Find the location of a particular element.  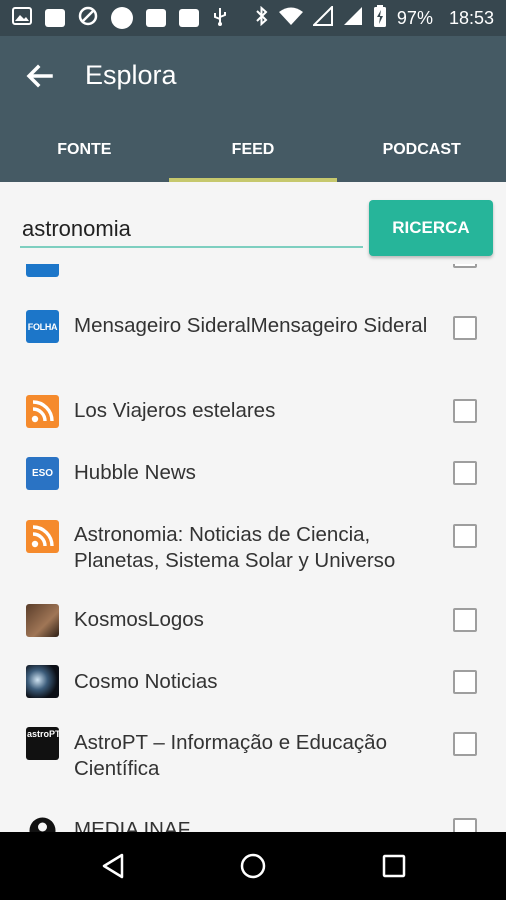

list-item: MEDIA INAF is located at coordinates (253, 823).